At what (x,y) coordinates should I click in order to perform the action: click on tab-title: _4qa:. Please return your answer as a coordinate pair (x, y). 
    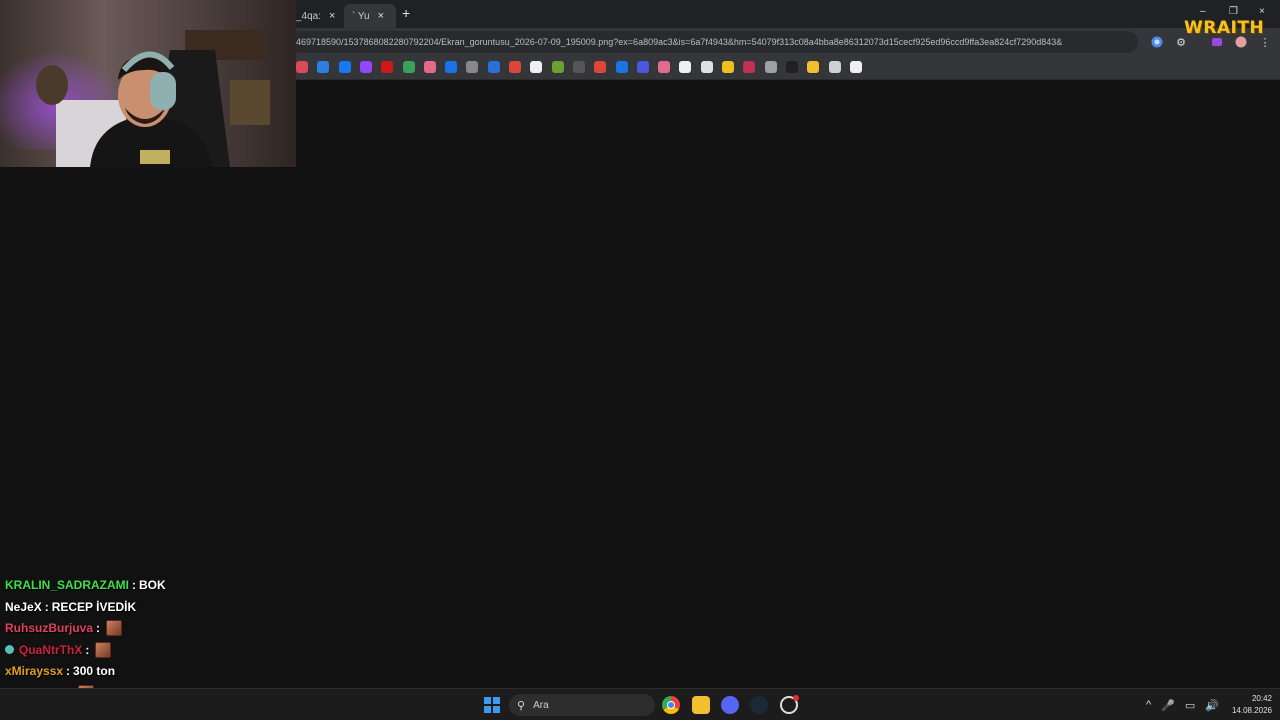
    Looking at the image, I should click on (309, 16).